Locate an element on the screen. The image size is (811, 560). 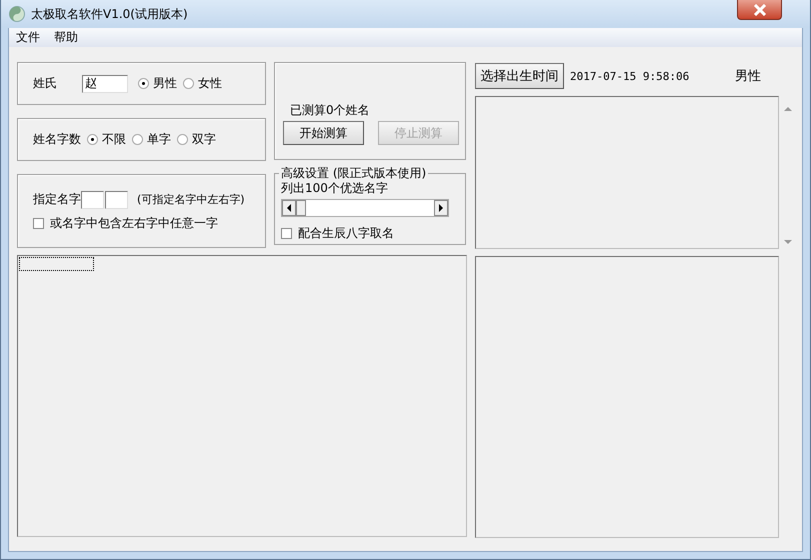
option-label: 单字 is located at coordinates (159, 139).